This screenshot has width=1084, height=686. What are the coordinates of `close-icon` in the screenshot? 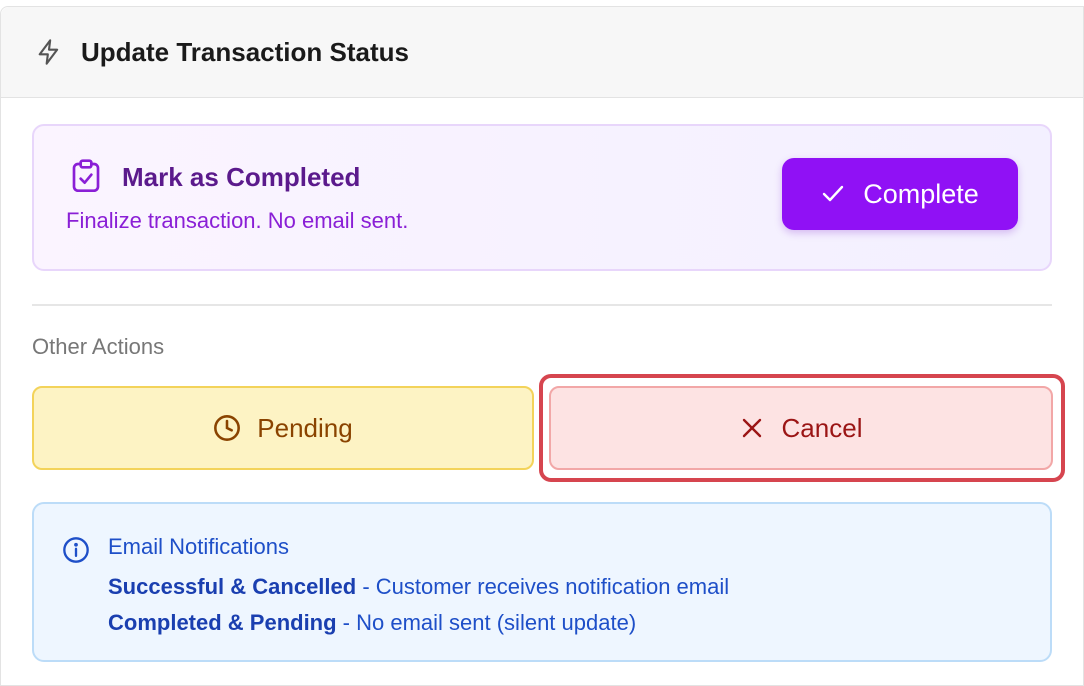 It's located at (752, 428).